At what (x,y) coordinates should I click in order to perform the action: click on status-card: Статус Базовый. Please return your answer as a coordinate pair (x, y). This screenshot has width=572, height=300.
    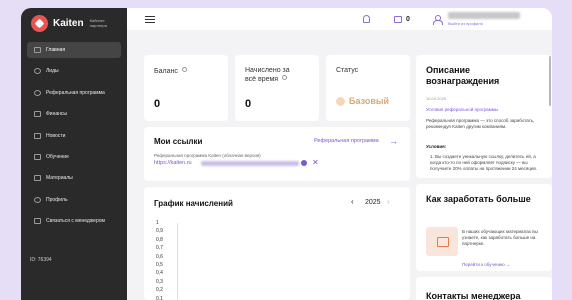
    Looking at the image, I should click on (368, 88).